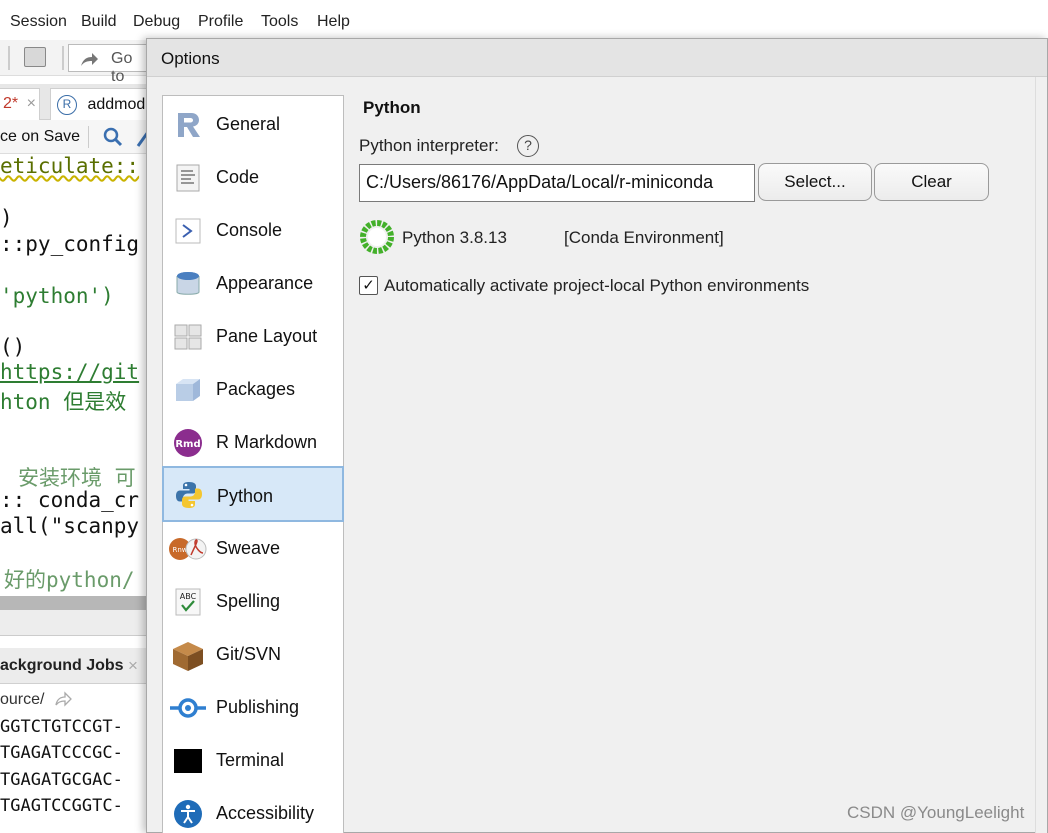  Describe the element at coordinates (75, 603) in the screenshot. I see `editor-scrollbar` at that location.